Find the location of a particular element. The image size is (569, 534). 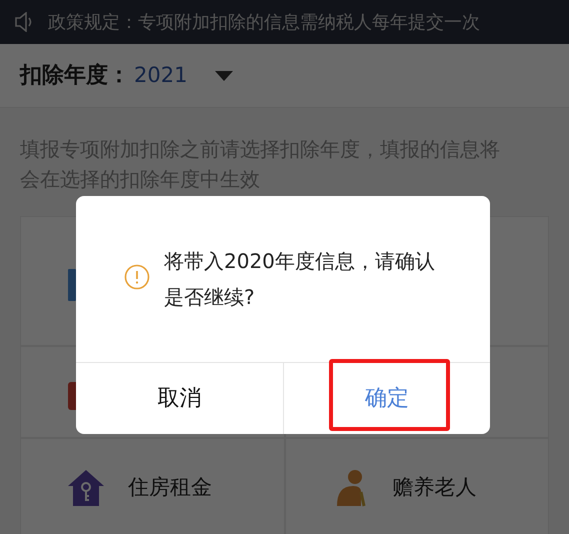

notice-text: 政策规定：专项附加扣除的信息需纳税人每年提交一次 is located at coordinates (264, 22).